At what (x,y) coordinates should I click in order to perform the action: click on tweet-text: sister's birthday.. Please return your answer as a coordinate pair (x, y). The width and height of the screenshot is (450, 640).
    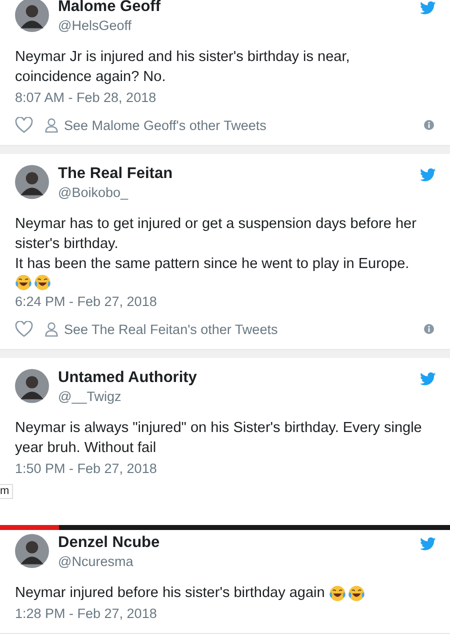
    Looking at the image, I should click on (66, 244).